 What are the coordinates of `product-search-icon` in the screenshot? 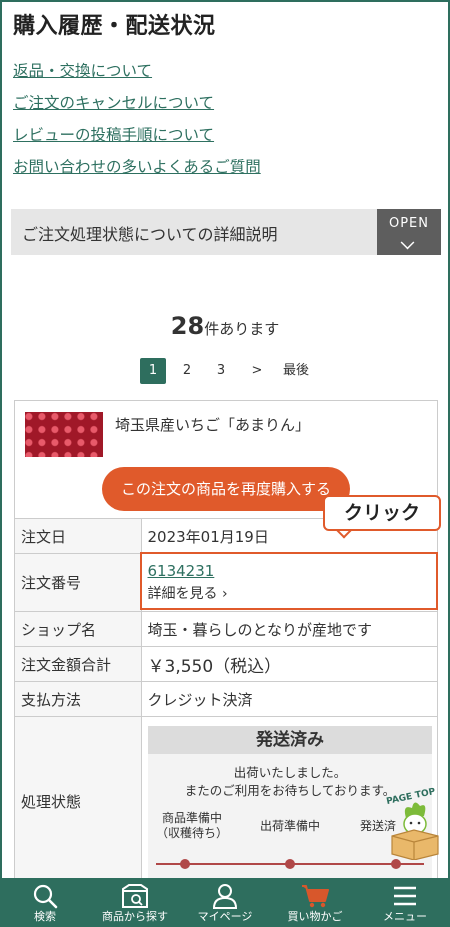 It's located at (135, 896).